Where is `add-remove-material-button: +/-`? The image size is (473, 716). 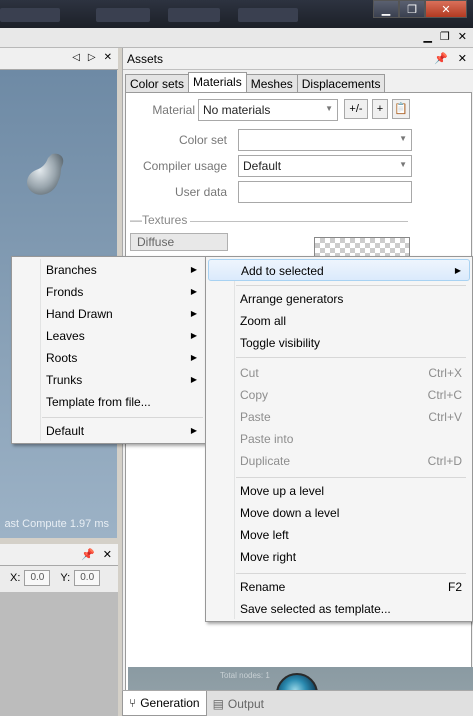
add-remove-material-button: +/- is located at coordinates (356, 109).